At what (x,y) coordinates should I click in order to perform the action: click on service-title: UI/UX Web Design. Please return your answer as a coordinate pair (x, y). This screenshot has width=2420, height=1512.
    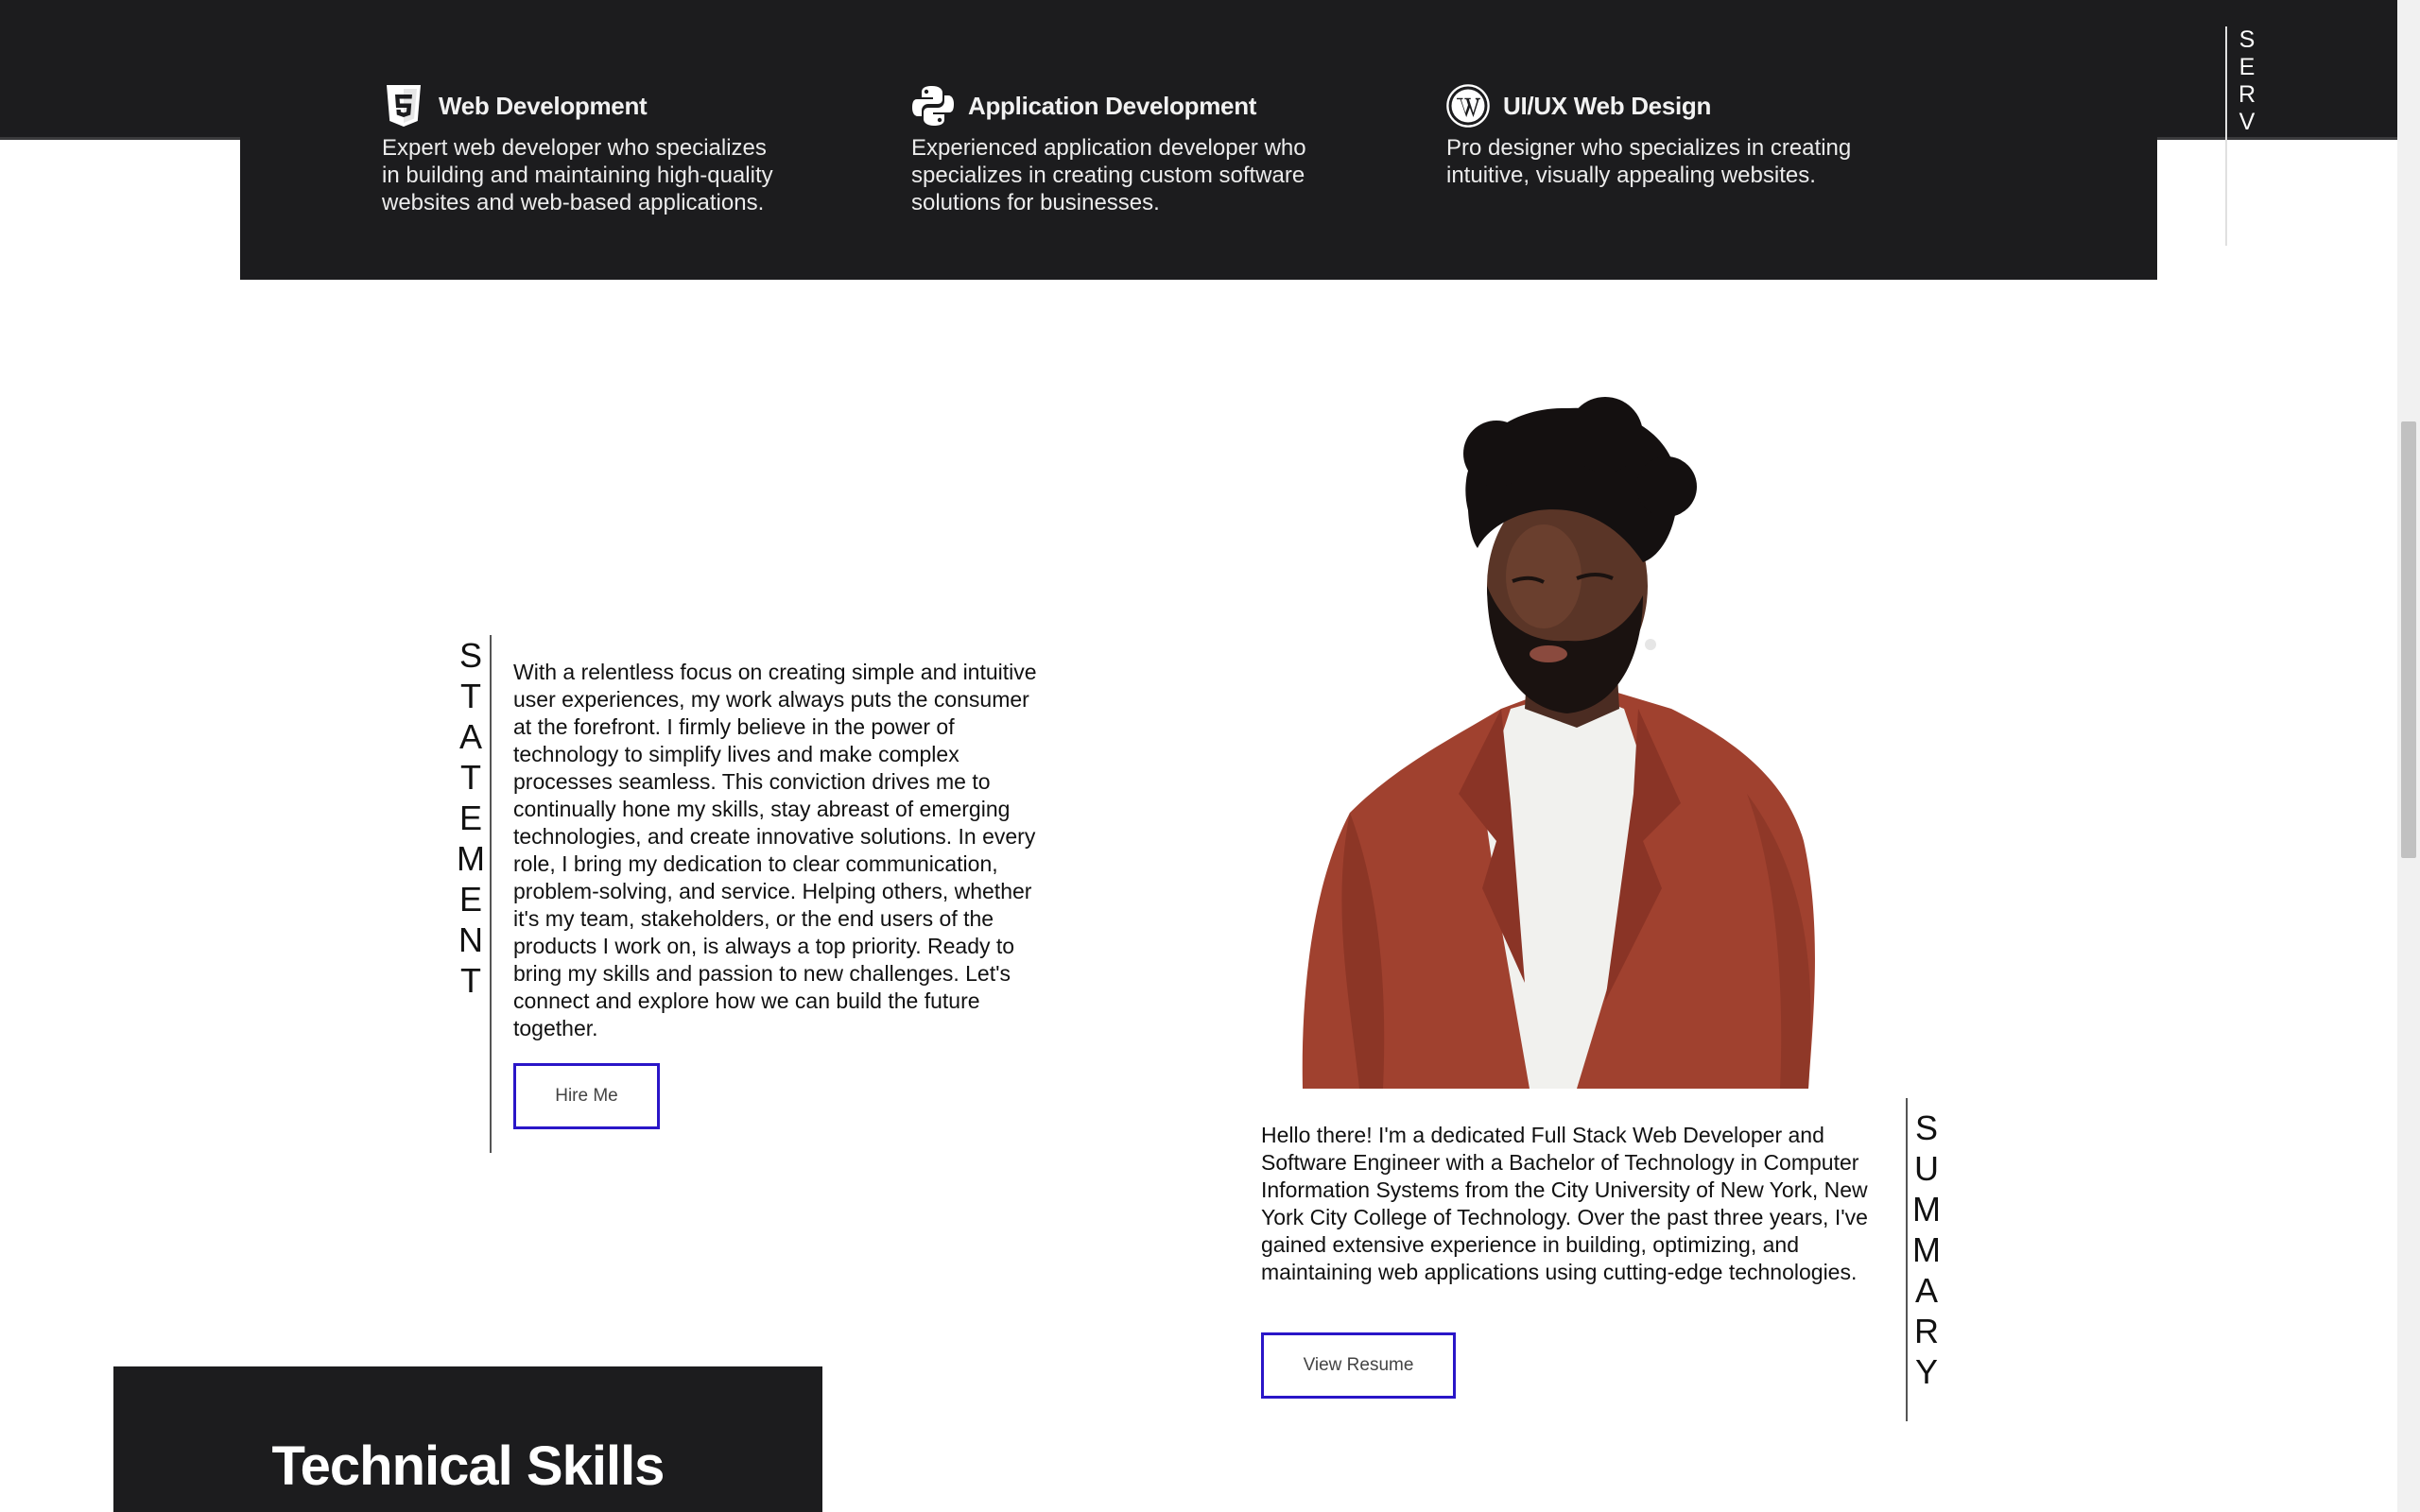
    Looking at the image, I should click on (1608, 105).